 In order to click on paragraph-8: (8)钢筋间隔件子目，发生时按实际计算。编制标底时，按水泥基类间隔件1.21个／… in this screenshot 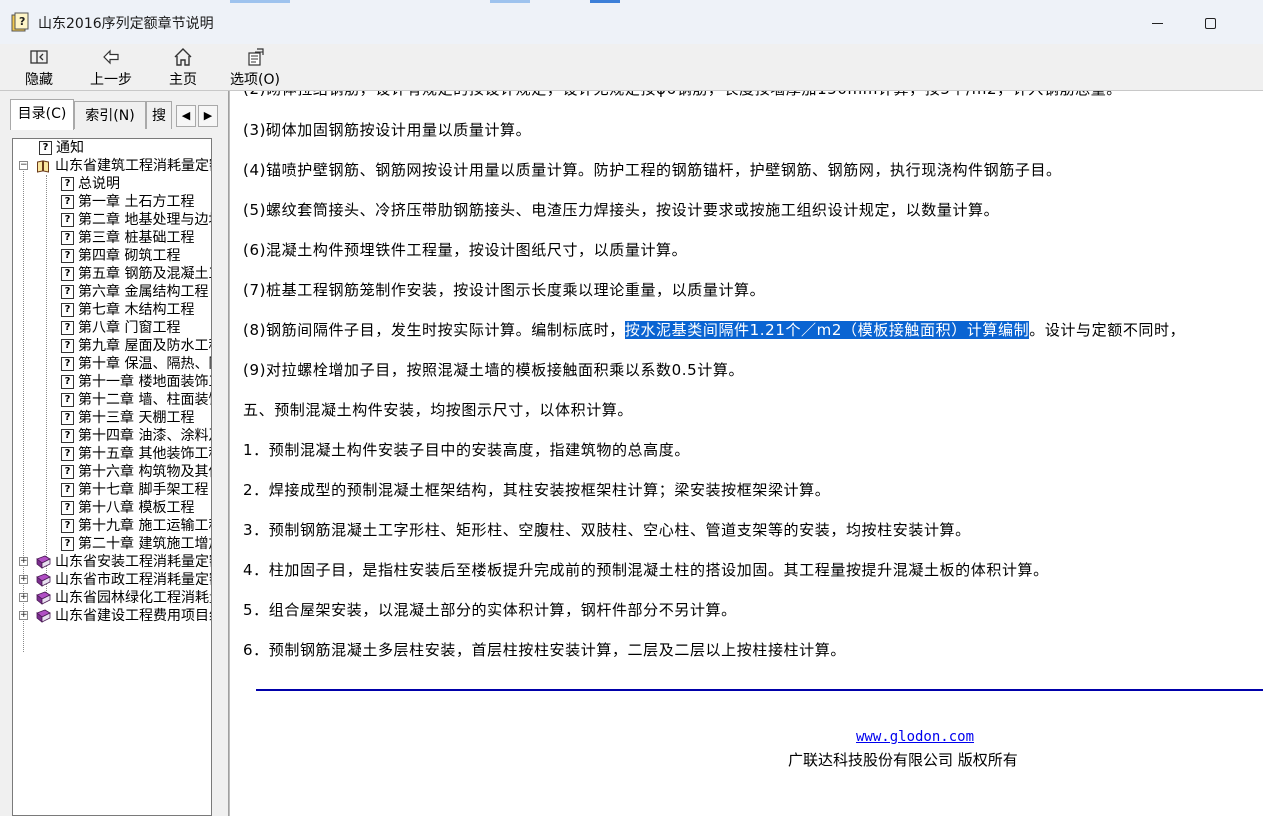, I will do `click(714, 330)`.